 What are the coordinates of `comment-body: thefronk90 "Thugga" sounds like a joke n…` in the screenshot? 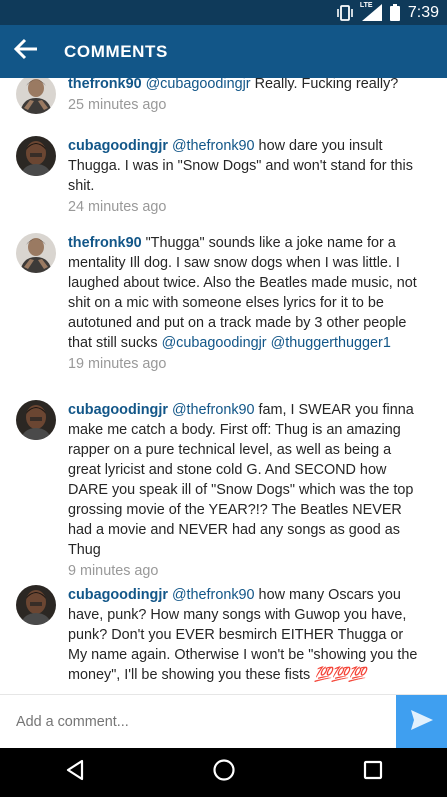 It's located at (245, 303).